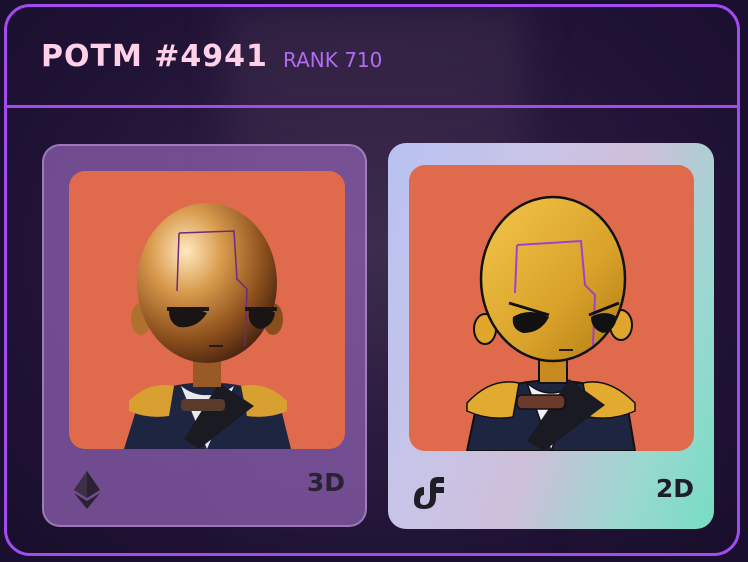  What do you see at coordinates (551, 323) in the screenshot?
I see `robot-character-2d-image` at bounding box center [551, 323].